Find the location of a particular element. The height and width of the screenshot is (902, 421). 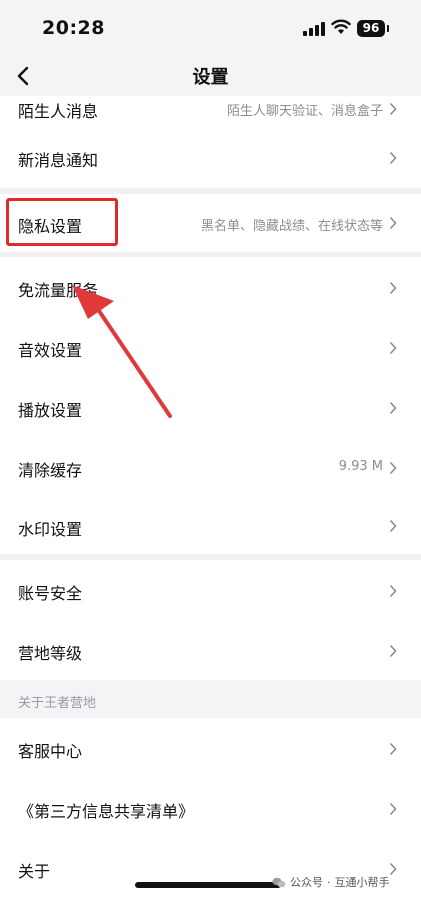

row-label: 音效设置 is located at coordinates (50, 350).